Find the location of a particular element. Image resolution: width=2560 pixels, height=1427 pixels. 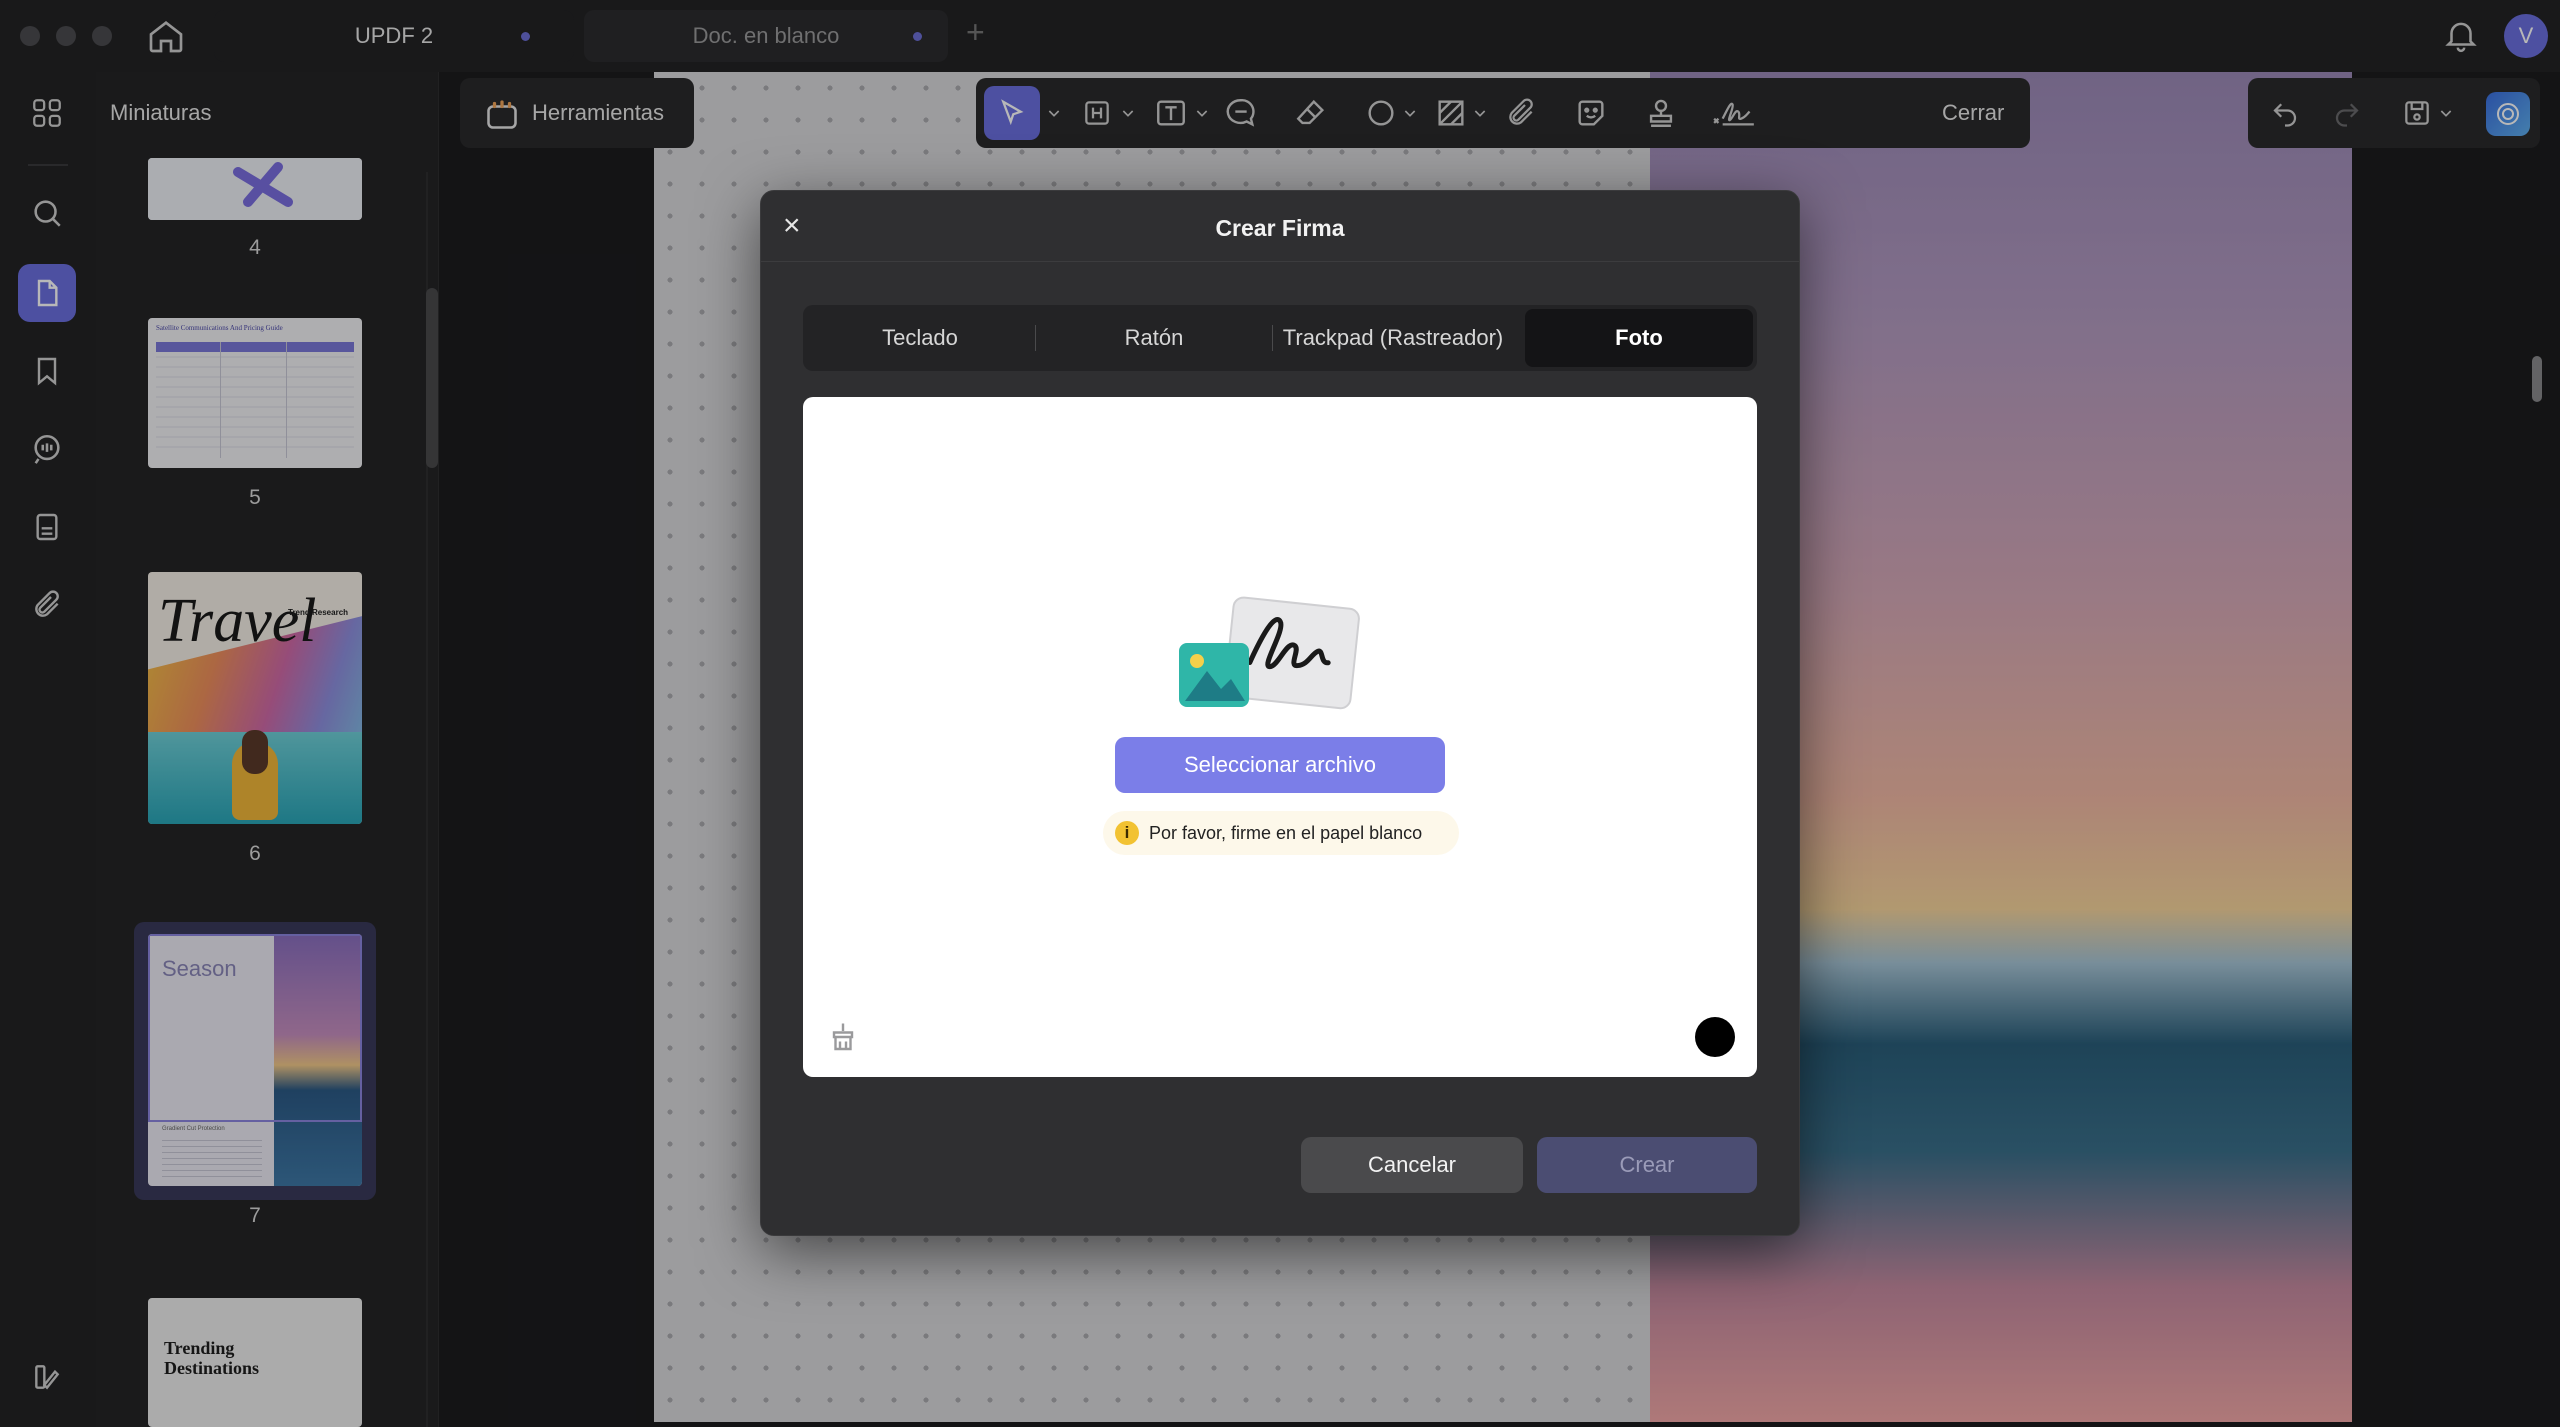

create-button: Crear is located at coordinates (1647, 1165).